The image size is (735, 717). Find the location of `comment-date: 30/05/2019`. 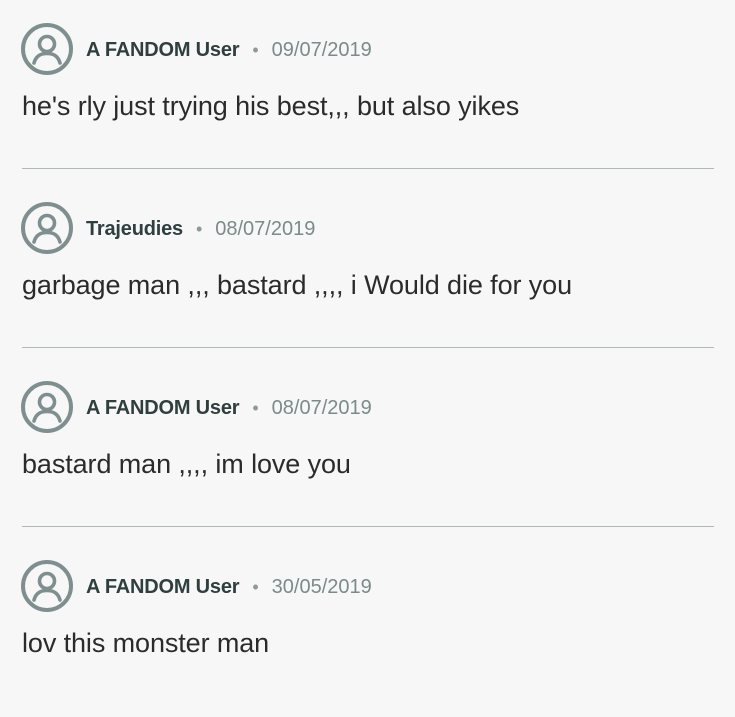

comment-date: 30/05/2019 is located at coordinates (321, 586).